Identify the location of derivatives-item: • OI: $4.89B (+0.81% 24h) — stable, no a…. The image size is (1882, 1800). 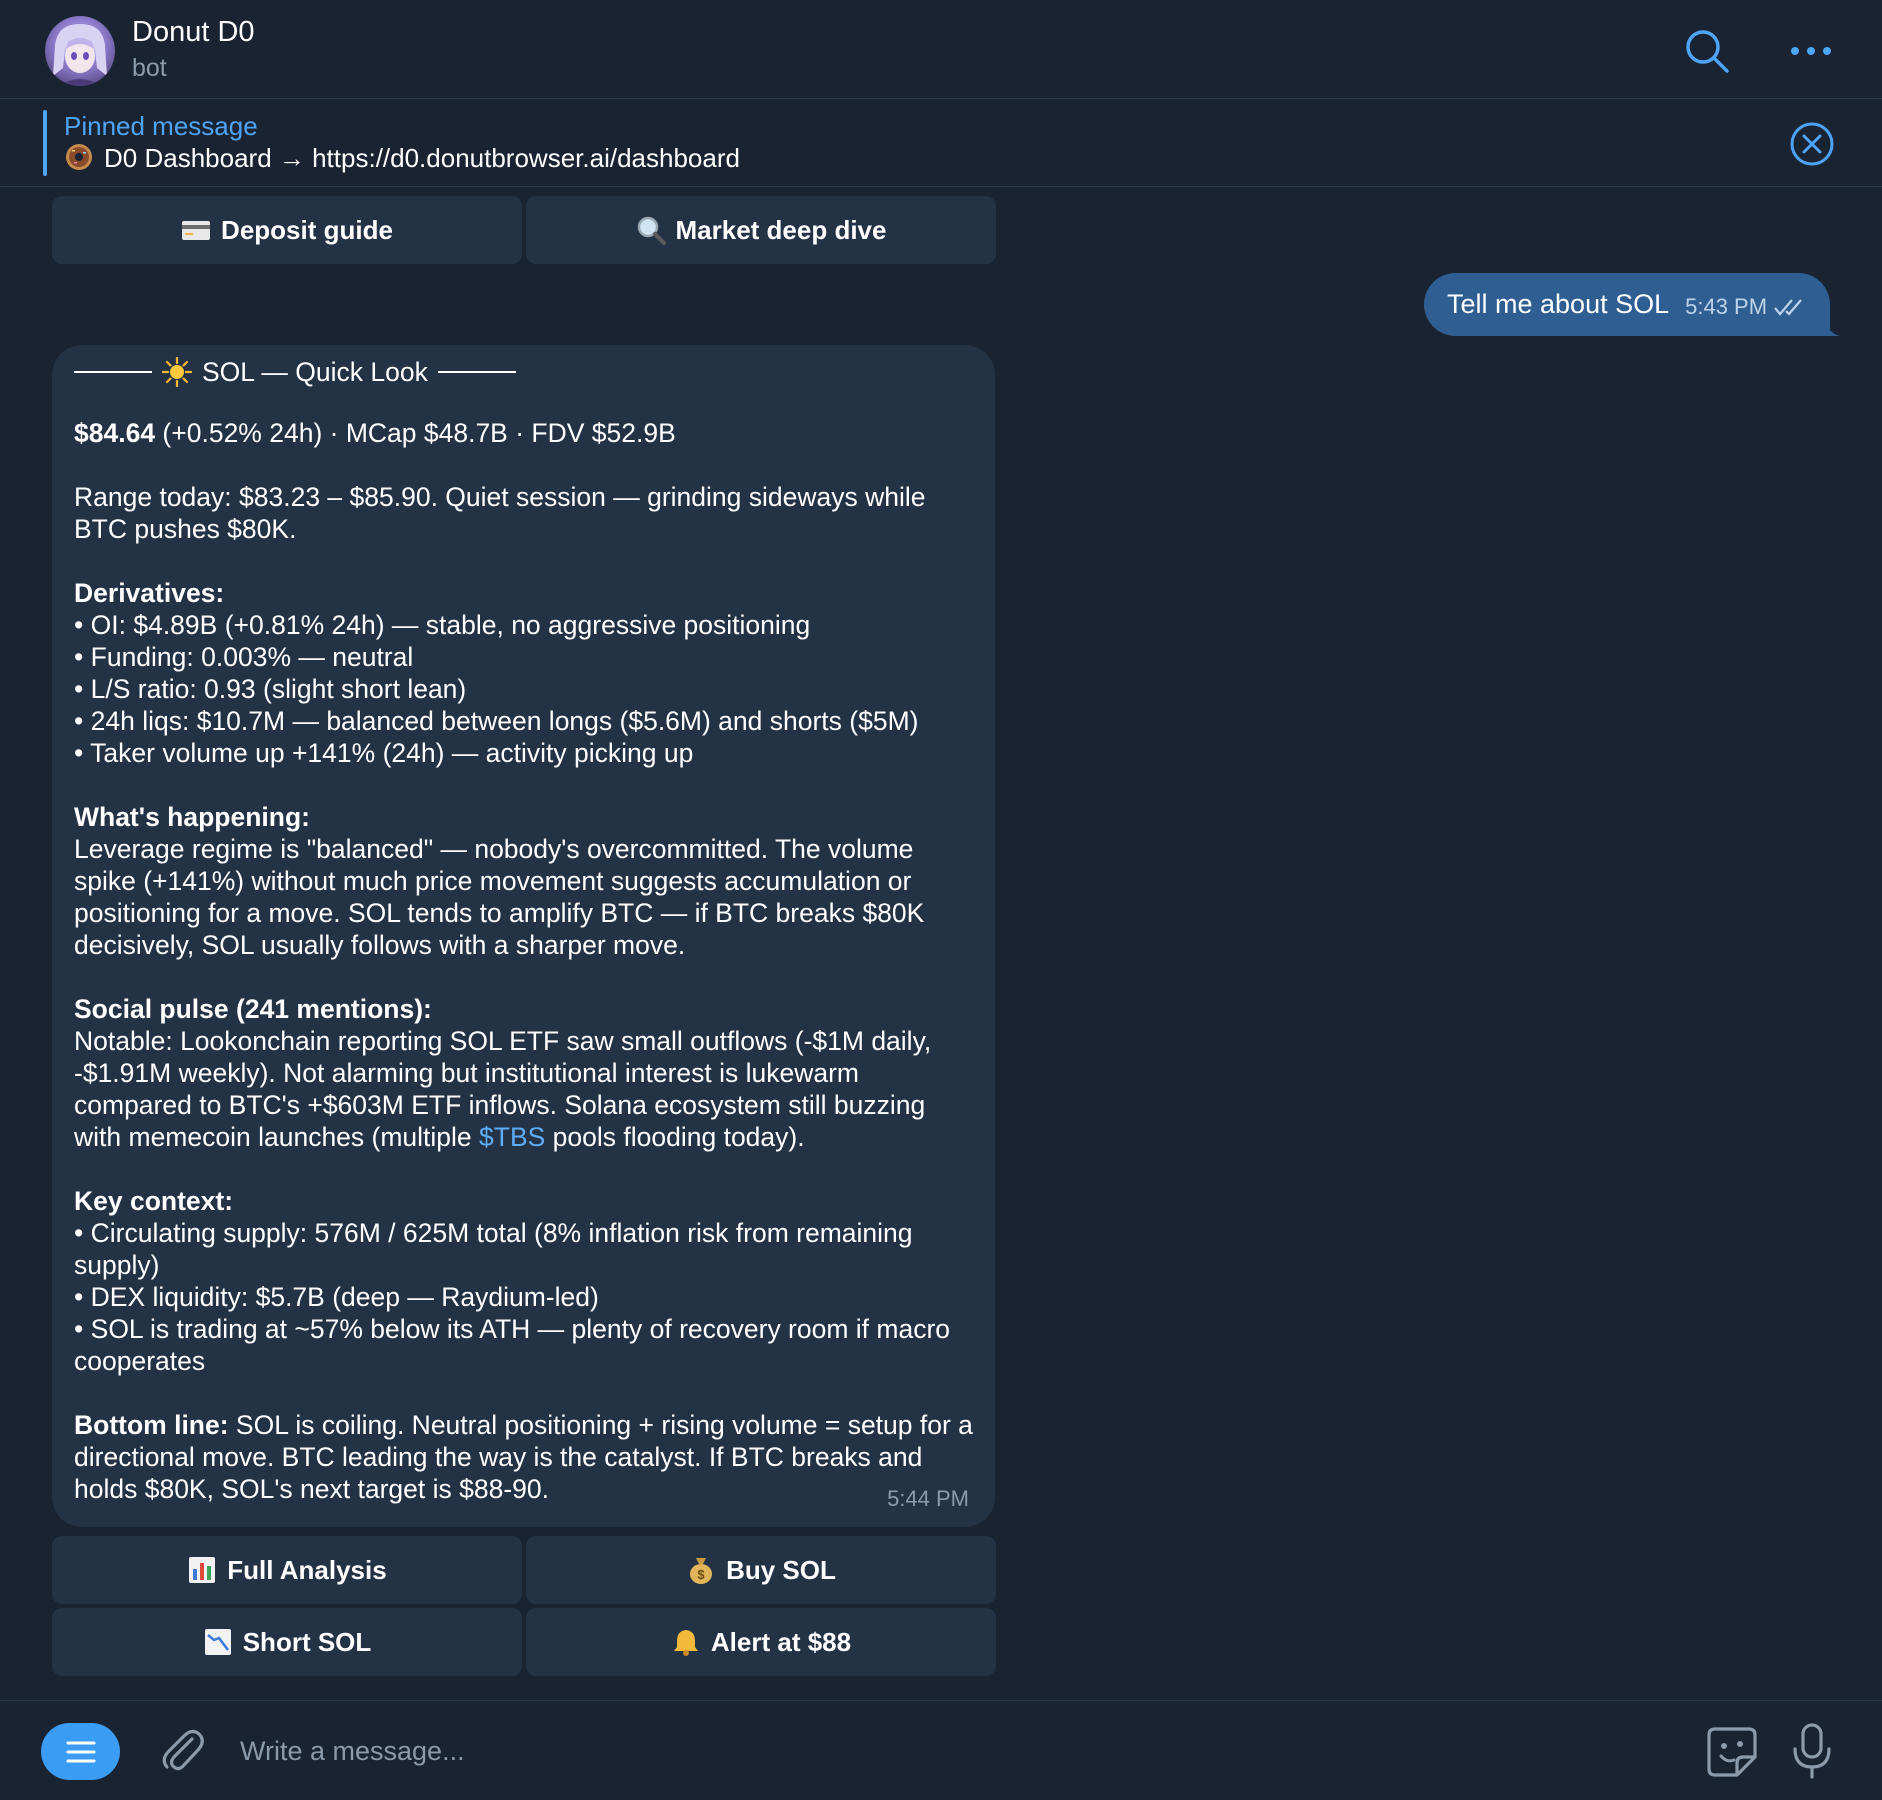
(442, 625).